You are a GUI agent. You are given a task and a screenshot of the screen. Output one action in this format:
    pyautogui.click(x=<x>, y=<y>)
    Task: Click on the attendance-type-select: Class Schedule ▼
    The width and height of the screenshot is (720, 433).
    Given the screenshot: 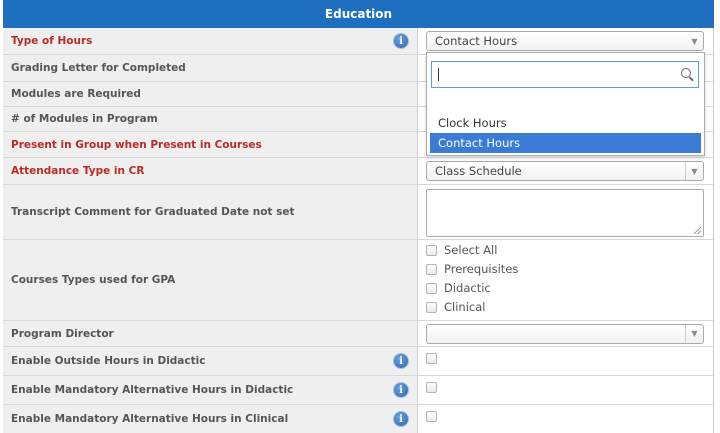 What is the action you would take?
    pyautogui.click(x=565, y=171)
    